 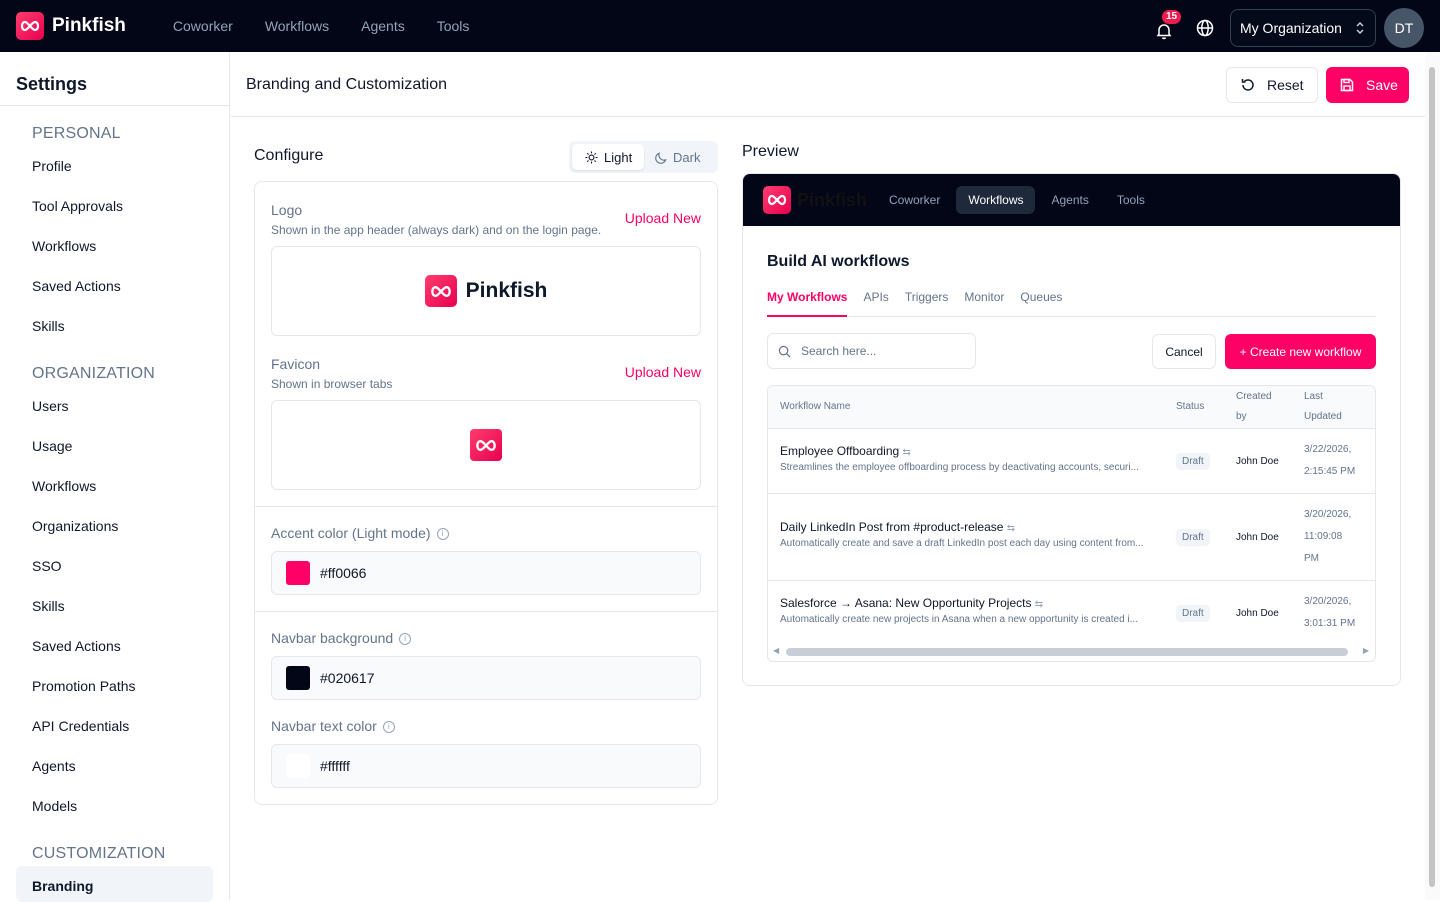 What do you see at coordinates (298, 766) in the screenshot?
I see `navbar-text-swatch` at bounding box center [298, 766].